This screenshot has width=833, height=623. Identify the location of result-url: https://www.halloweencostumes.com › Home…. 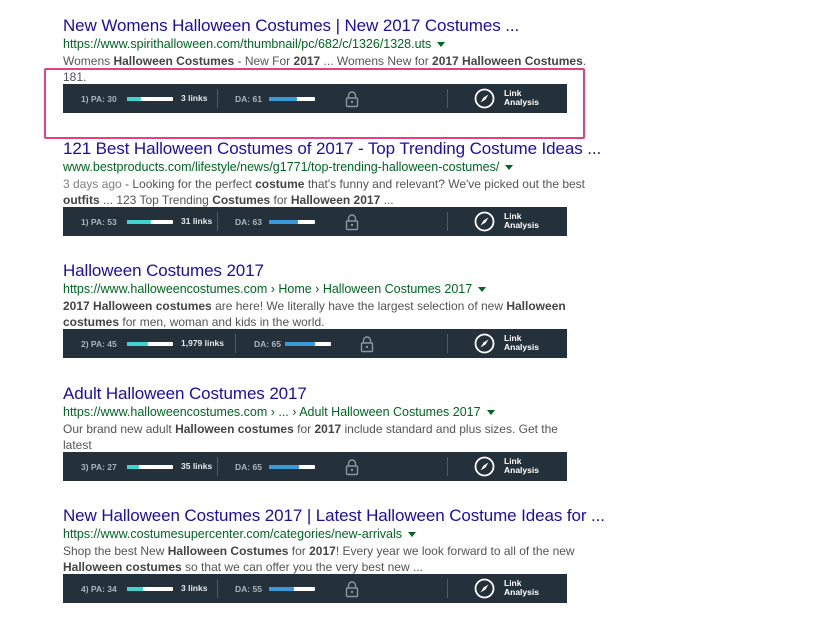
(333, 289).